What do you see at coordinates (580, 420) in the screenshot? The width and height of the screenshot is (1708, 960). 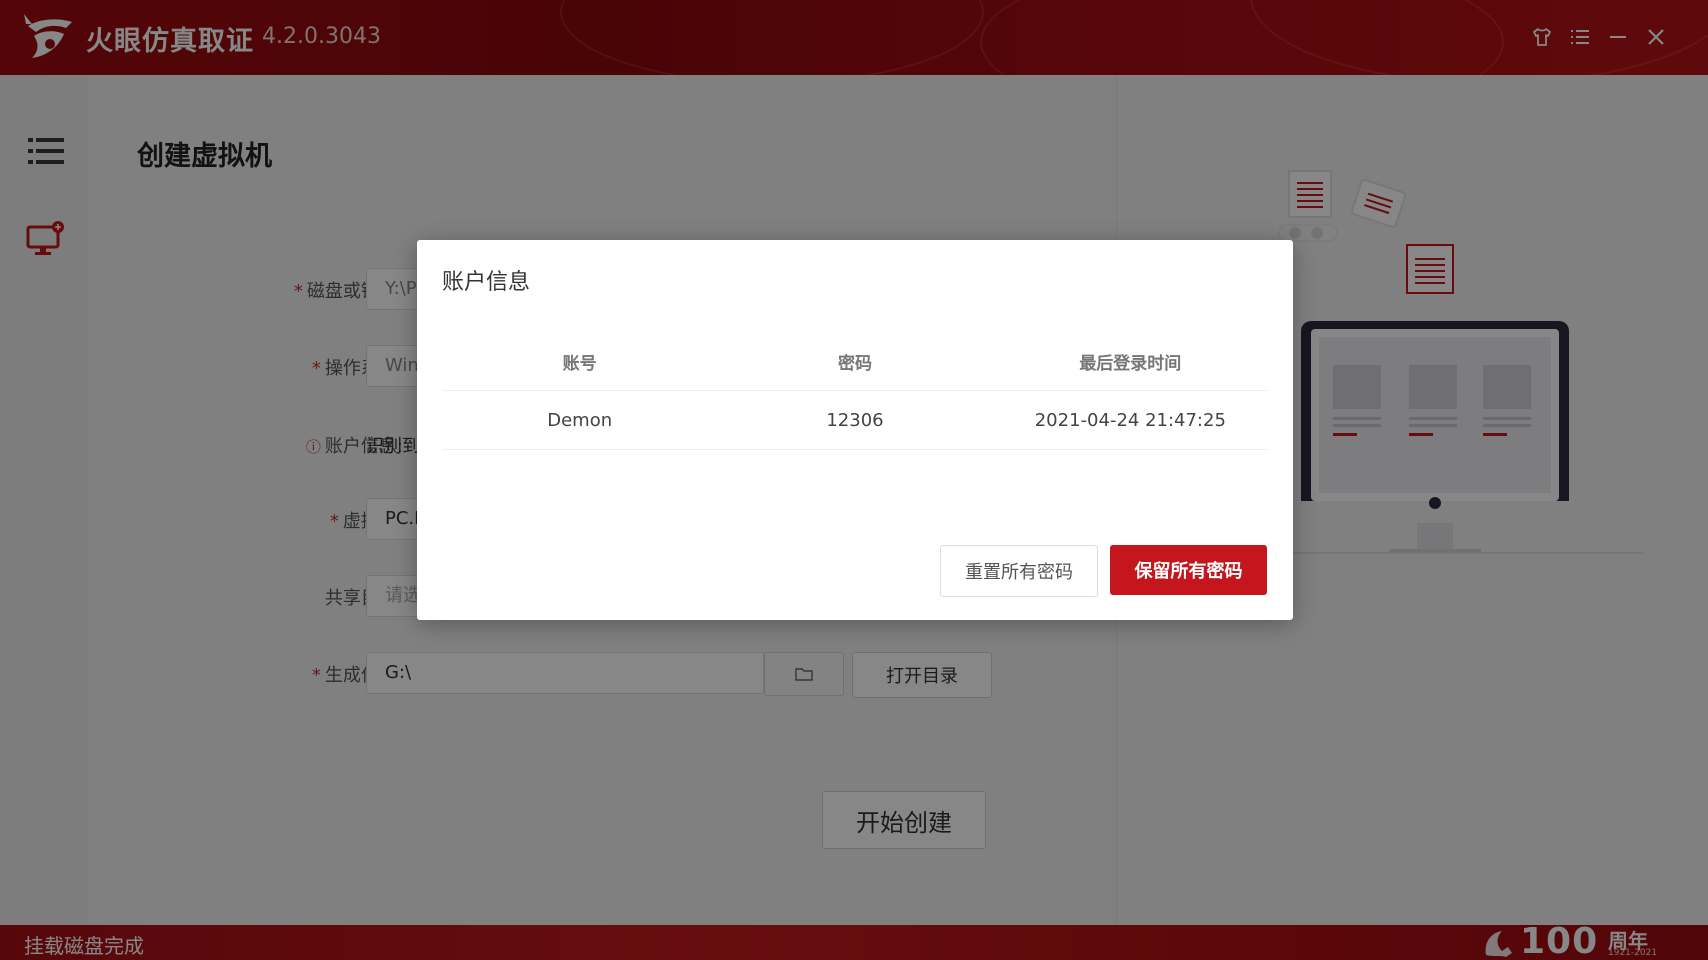 I see `account-cell: Demon` at bounding box center [580, 420].